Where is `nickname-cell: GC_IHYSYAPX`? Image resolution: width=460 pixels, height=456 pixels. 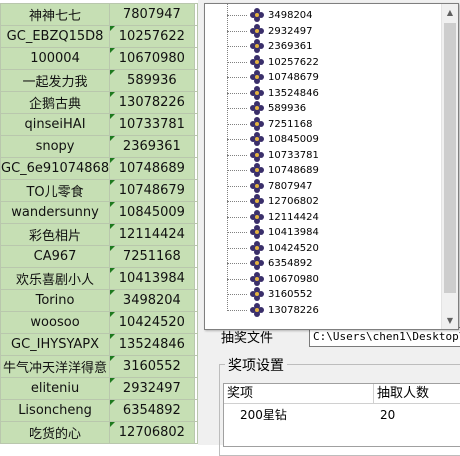
nickname-cell: GC_IHYSYAPX is located at coordinates (55, 344).